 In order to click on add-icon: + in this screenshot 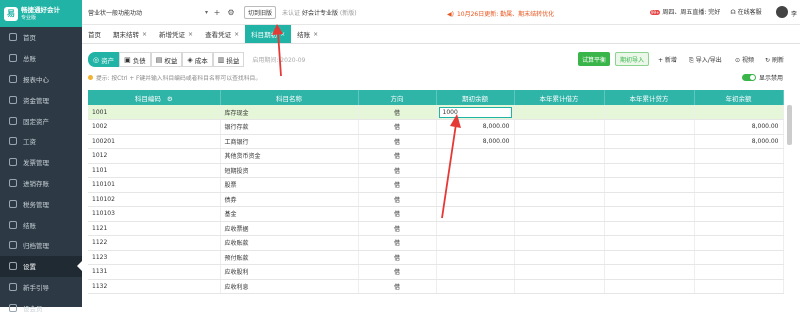, I will do `click(217, 12)`.